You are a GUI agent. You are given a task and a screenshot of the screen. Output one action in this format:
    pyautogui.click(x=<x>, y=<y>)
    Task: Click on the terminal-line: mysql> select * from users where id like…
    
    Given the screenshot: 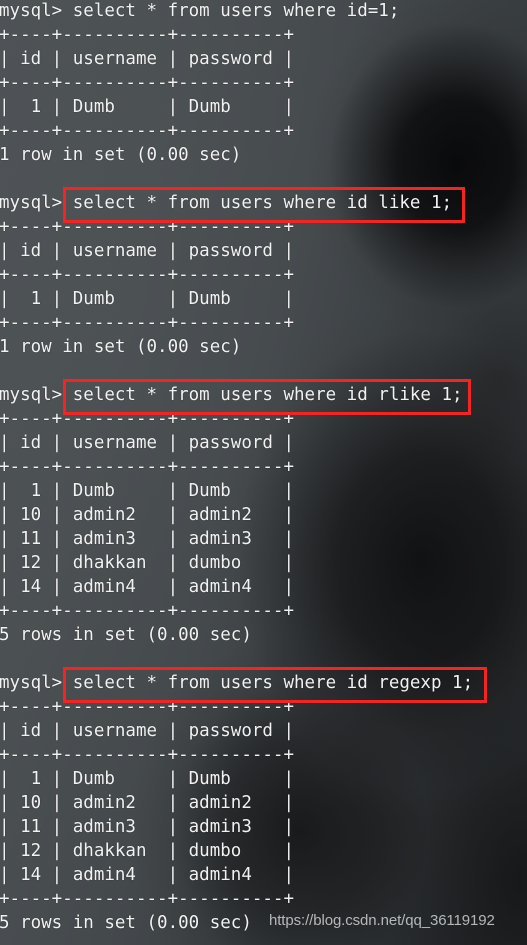 What is the action you would take?
    pyautogui.click(x=226, y=203)
    